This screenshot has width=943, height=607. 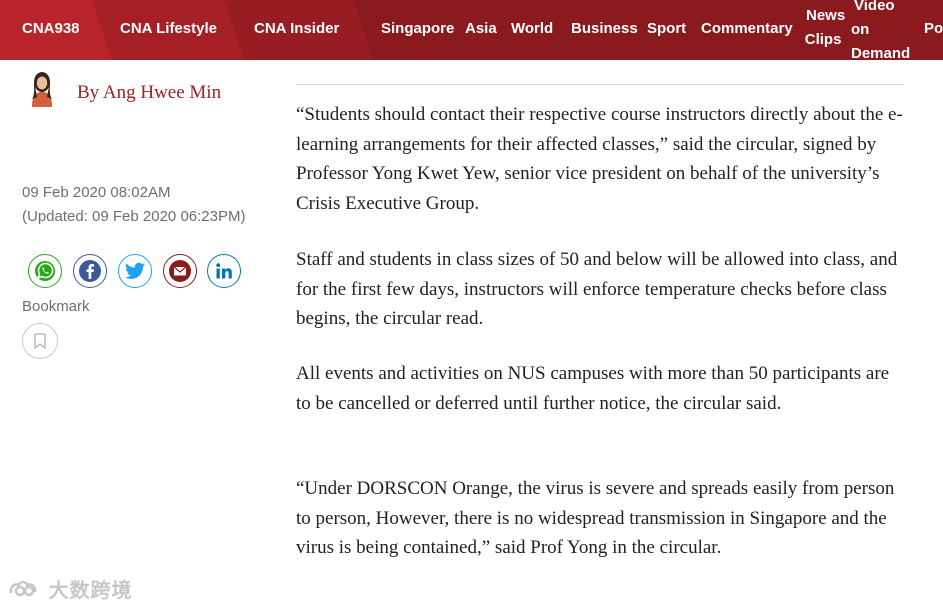 What do you see at coordinates (604, 29) in the screenshot?
I see `nav-link-business: Business` at bounding box center [604, 29].